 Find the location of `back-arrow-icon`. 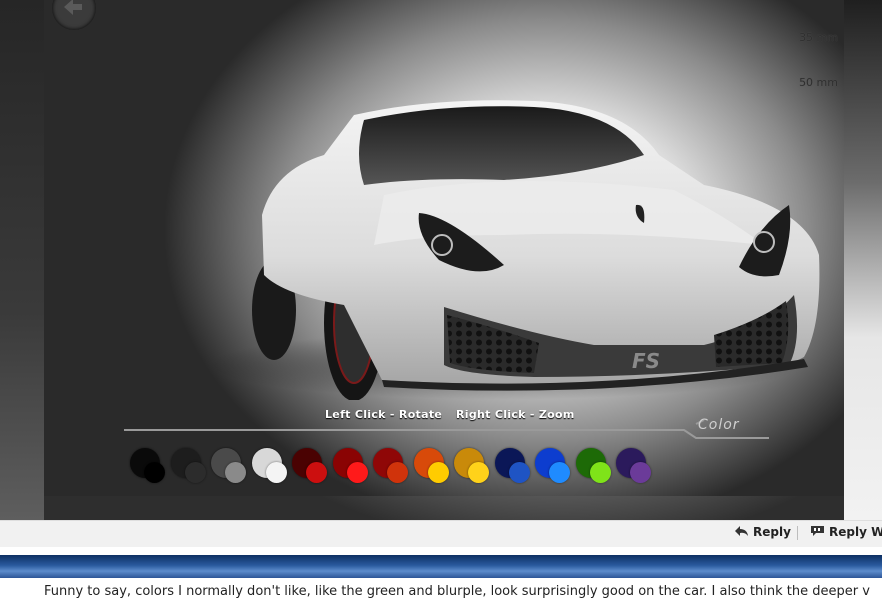

back-arrow-icon is located at coordinates (73, 7).